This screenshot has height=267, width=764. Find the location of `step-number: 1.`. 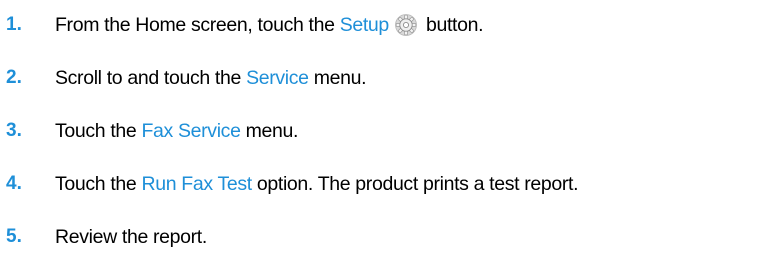

step-number: 1. is located at coordinates (14, 24).